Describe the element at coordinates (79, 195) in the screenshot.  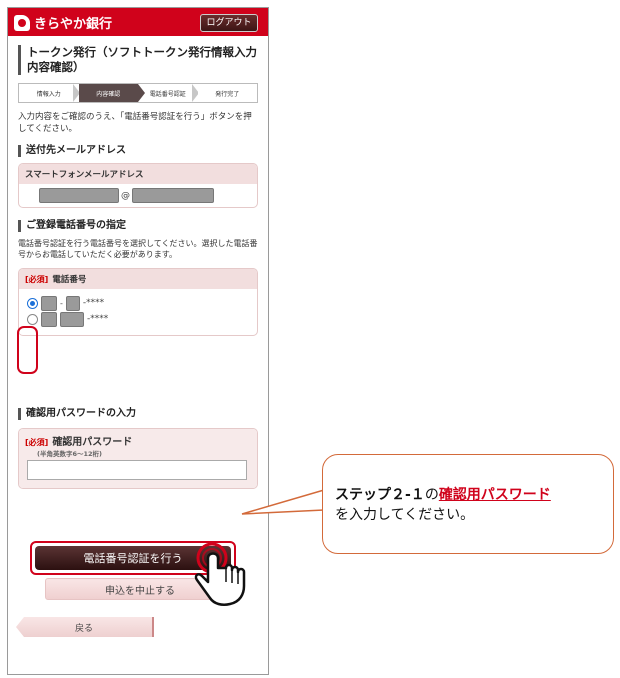
I see `email-local-masked` at that location.